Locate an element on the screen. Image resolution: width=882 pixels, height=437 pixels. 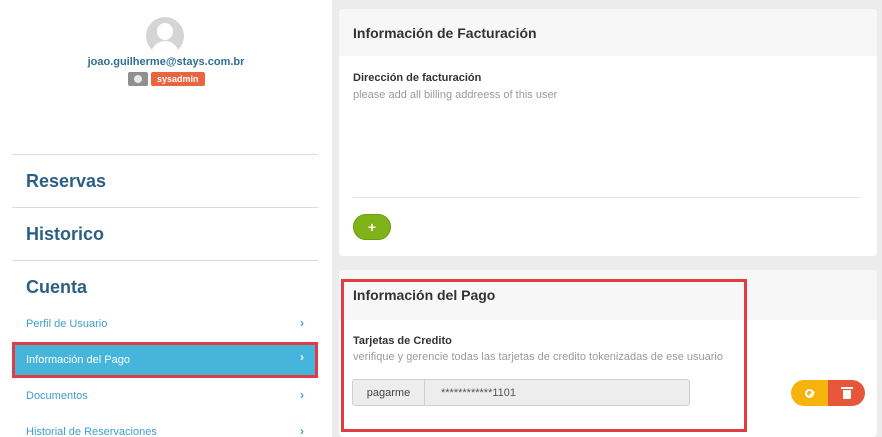
card-actions is located at coordinates (828, 393).